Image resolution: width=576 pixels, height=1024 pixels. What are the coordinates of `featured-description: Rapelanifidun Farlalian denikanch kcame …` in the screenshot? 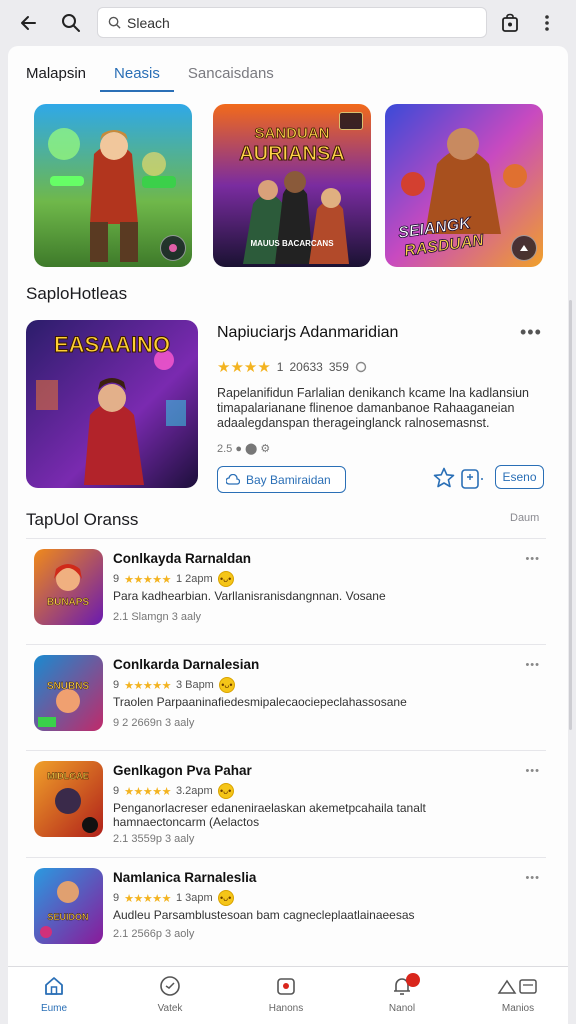 It's located at (373, 408).